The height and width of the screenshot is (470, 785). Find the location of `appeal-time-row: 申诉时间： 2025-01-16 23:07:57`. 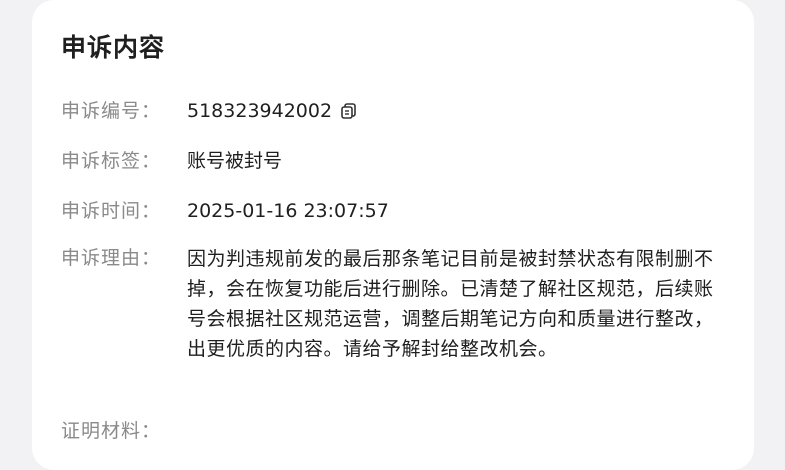

appeal-time-row: 申诉时间： 2025-01-16 23:07:57 is located at coordinates (225, 211).